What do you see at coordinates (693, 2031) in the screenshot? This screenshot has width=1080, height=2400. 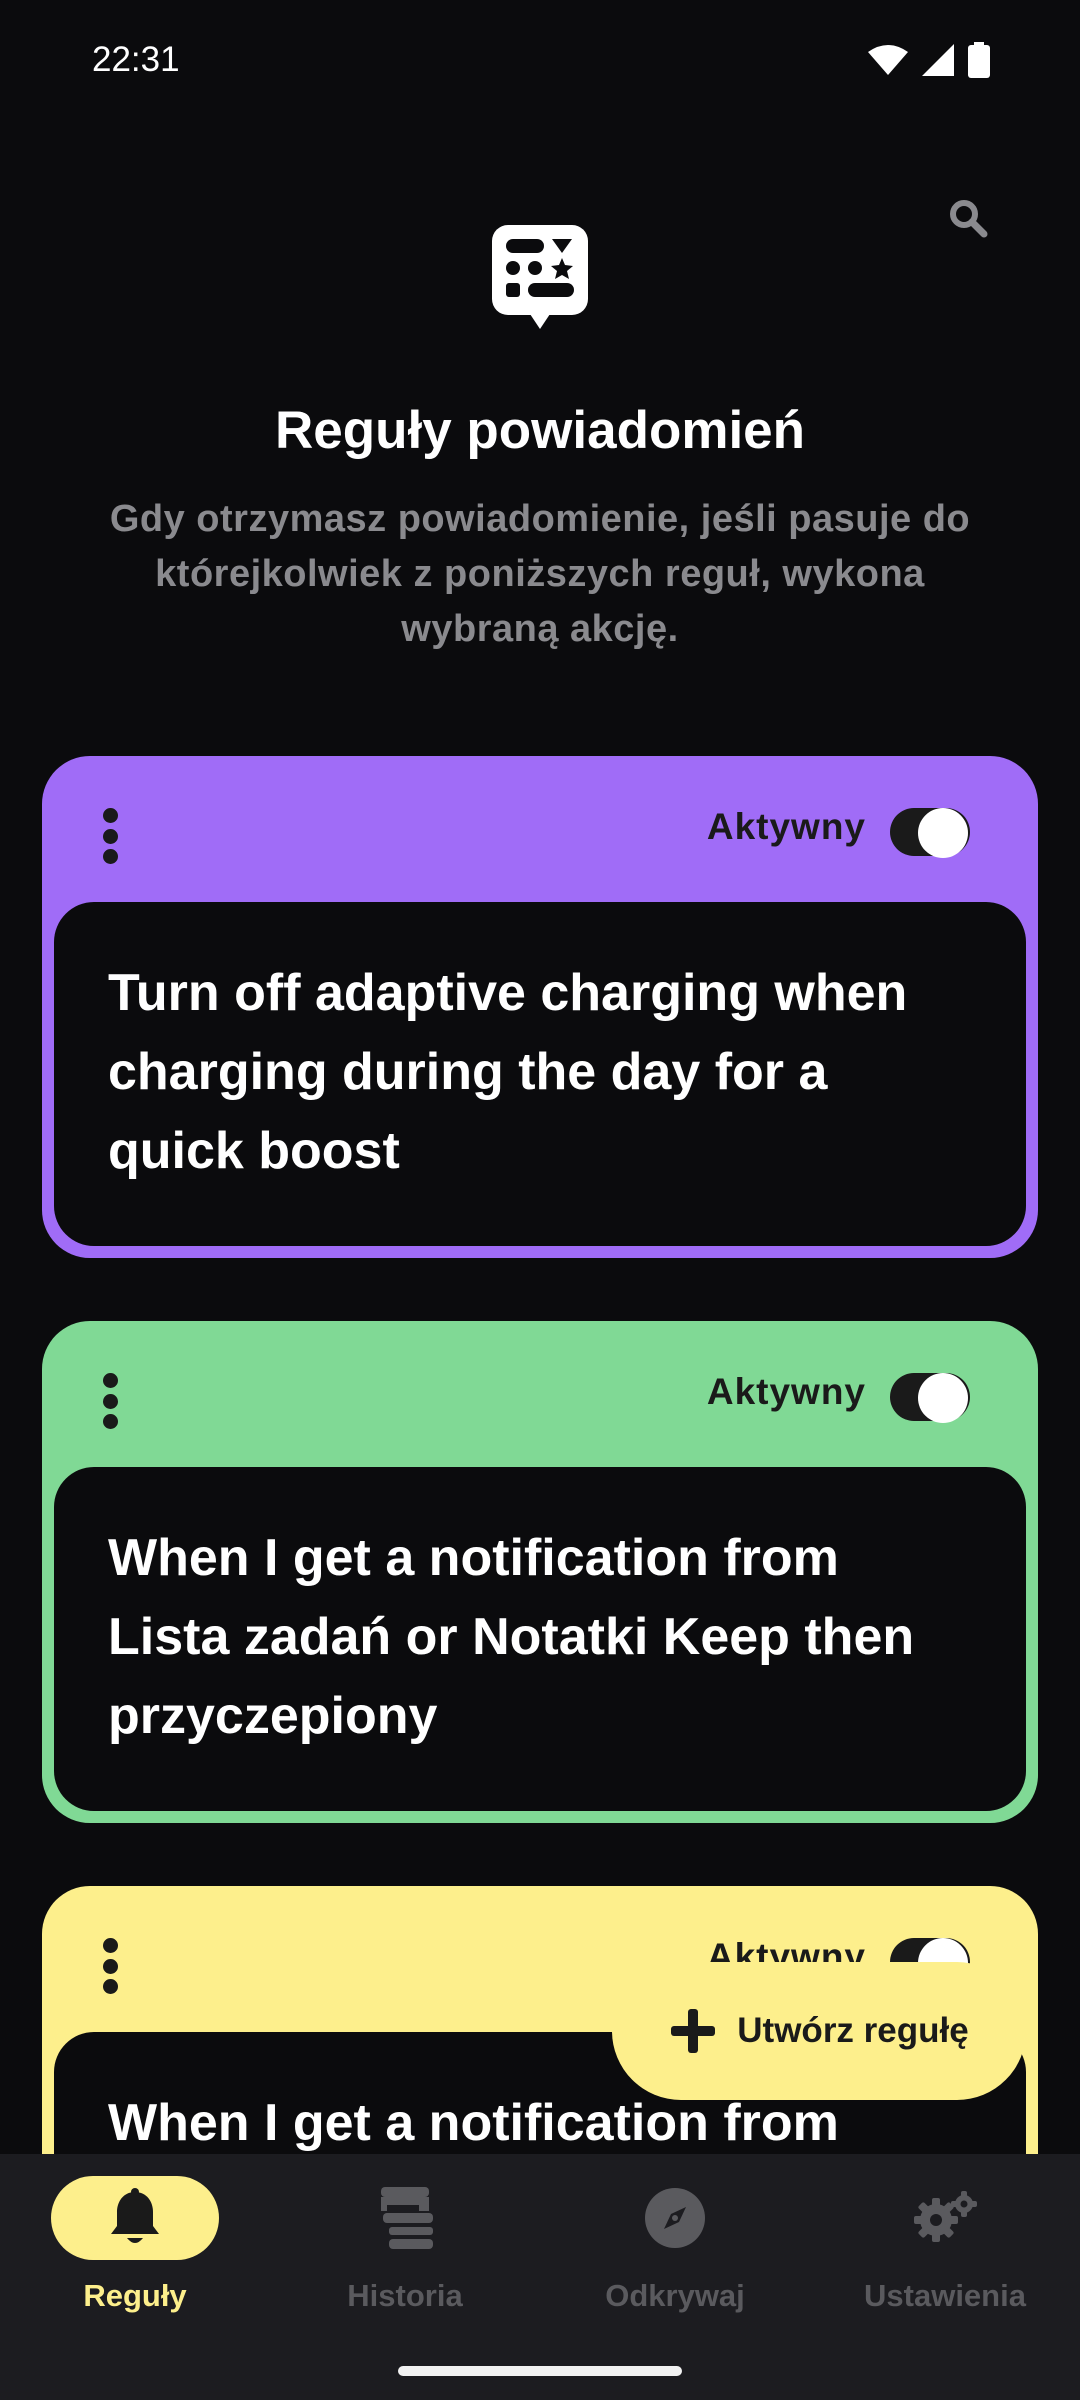 I see `plus-icon` at bounding box center [693, 2031].